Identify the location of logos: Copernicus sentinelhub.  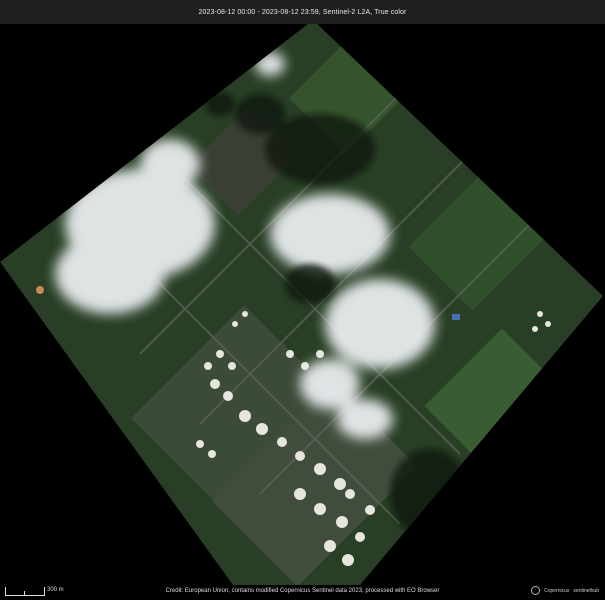
(565, 590).